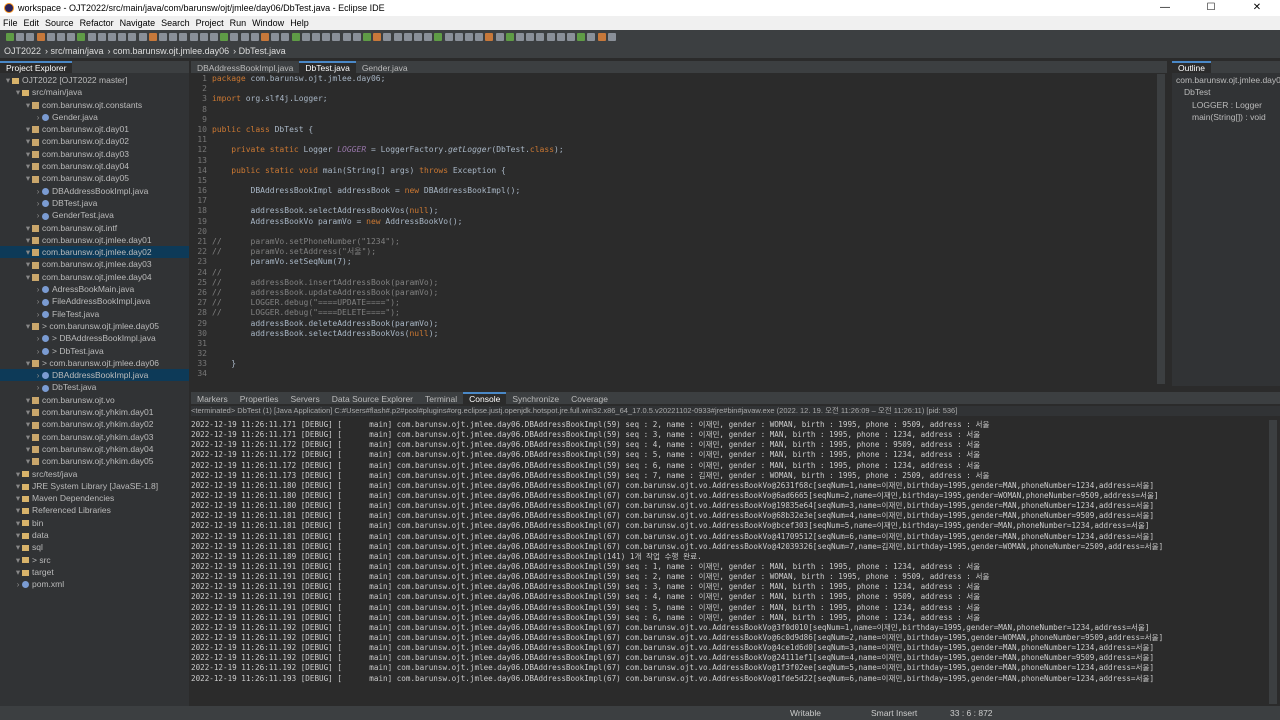  I want to click on tree-item: ▾ com.barunsw.ojt.day05, so click(94, 178).